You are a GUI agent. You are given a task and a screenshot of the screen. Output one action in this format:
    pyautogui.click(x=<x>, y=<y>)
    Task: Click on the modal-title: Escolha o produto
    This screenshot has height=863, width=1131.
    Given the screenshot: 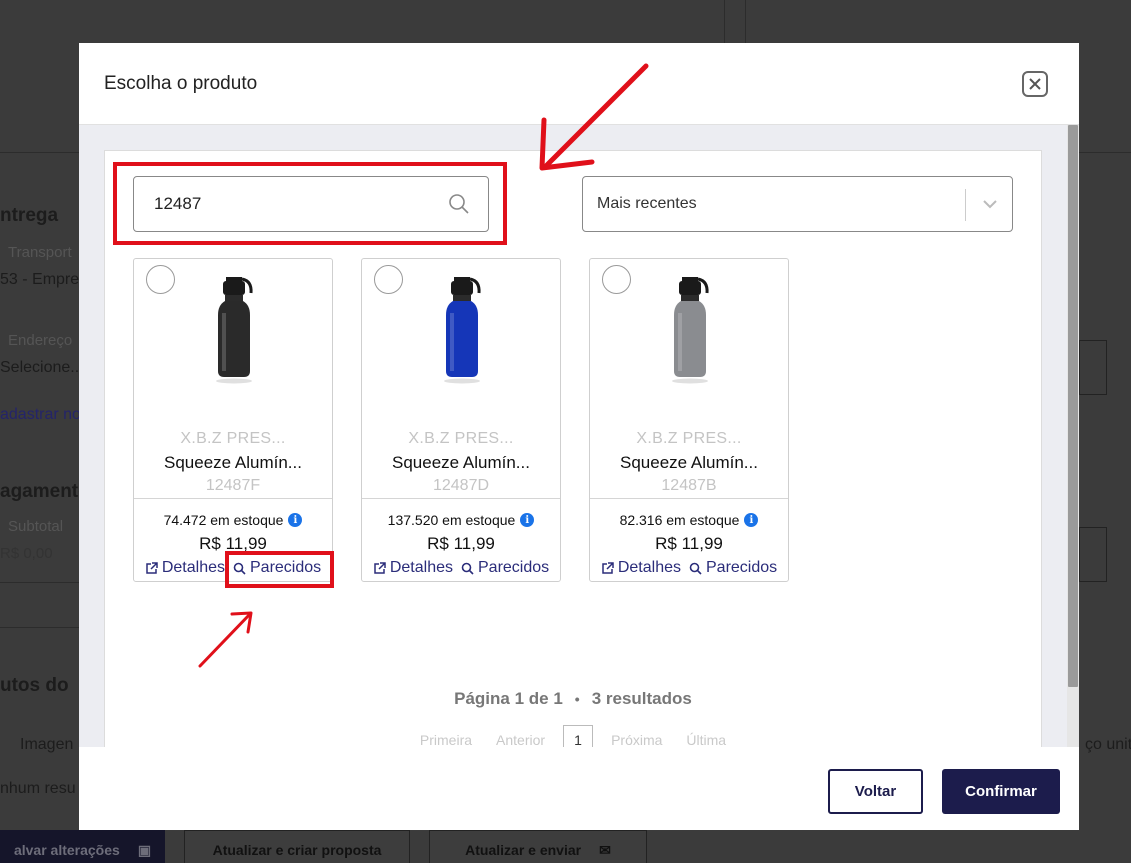 What is the action you would take?
    pyautogui.click(x=181, y=83)
    